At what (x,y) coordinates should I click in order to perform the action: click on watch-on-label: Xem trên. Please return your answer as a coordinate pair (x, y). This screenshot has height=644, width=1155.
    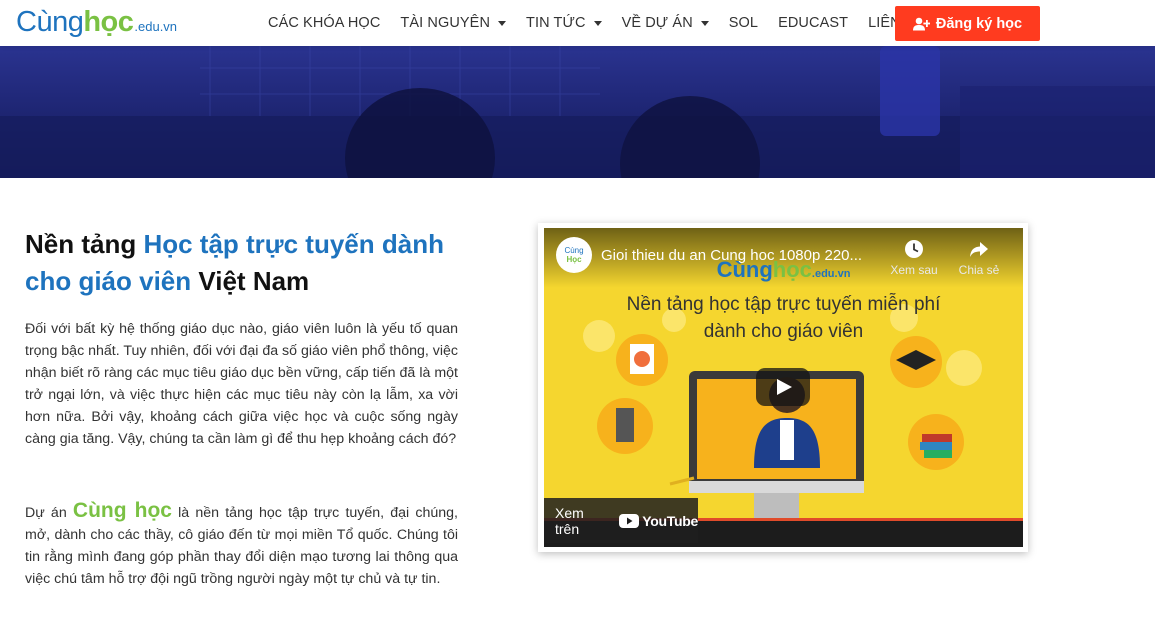
    Looking at the image, I should click on (569, 520).